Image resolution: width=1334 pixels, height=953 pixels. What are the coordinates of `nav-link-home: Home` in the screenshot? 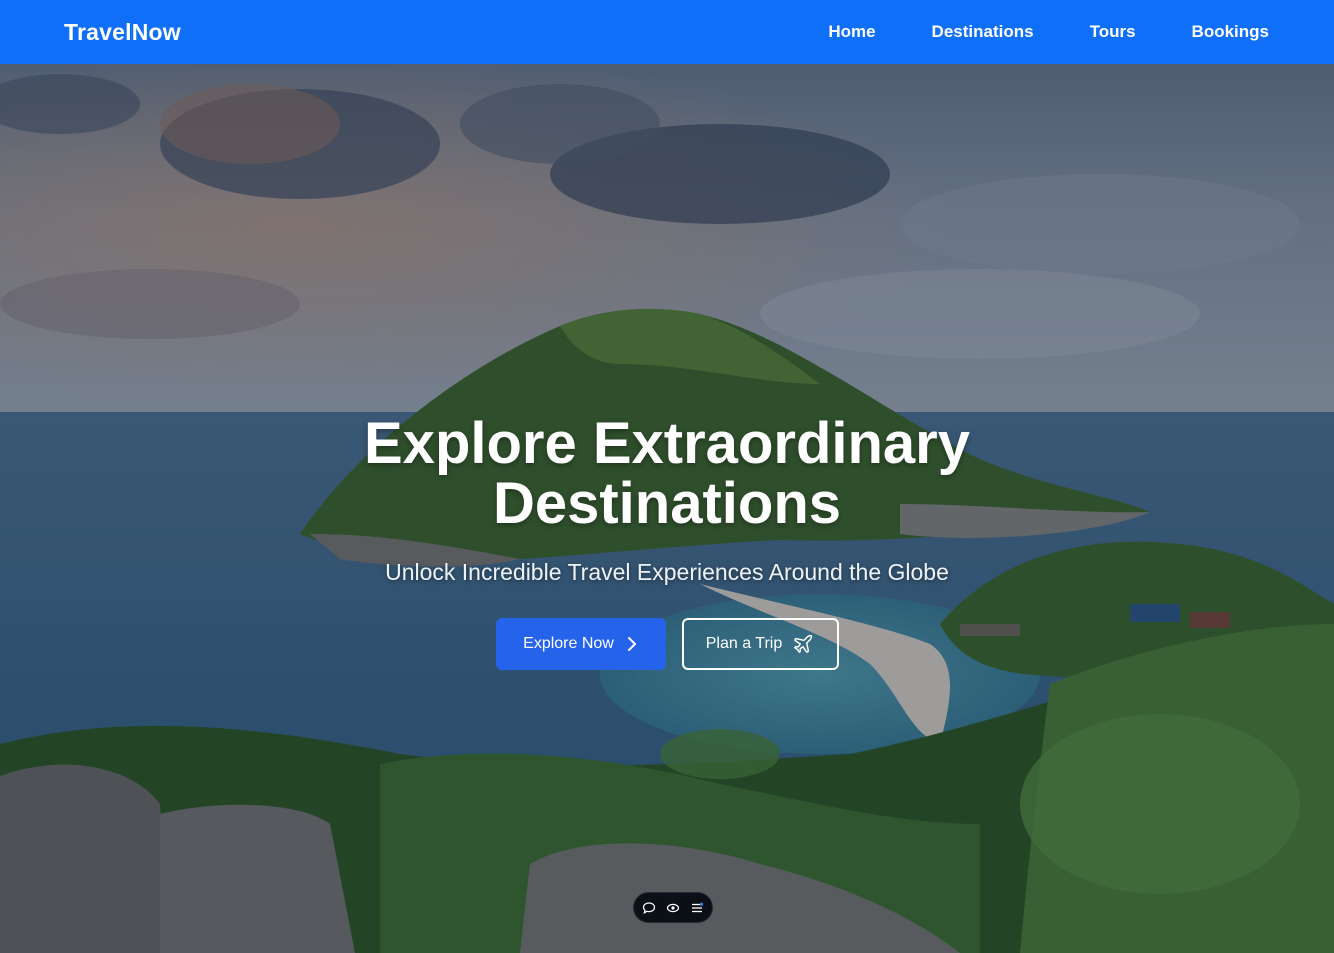 It's located at (851, 32).